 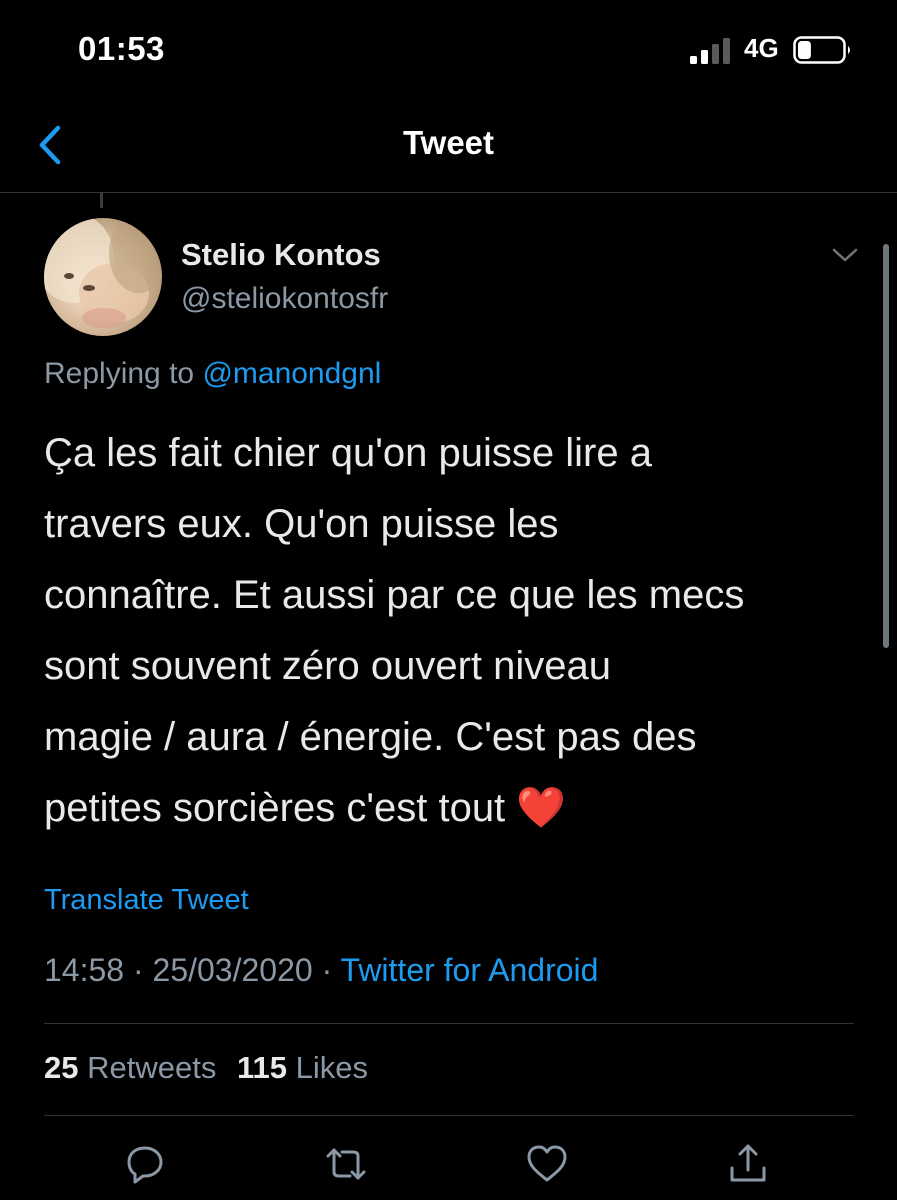 I want to click on likes-stat: 115 Likes, so click(x=302, y=1067).